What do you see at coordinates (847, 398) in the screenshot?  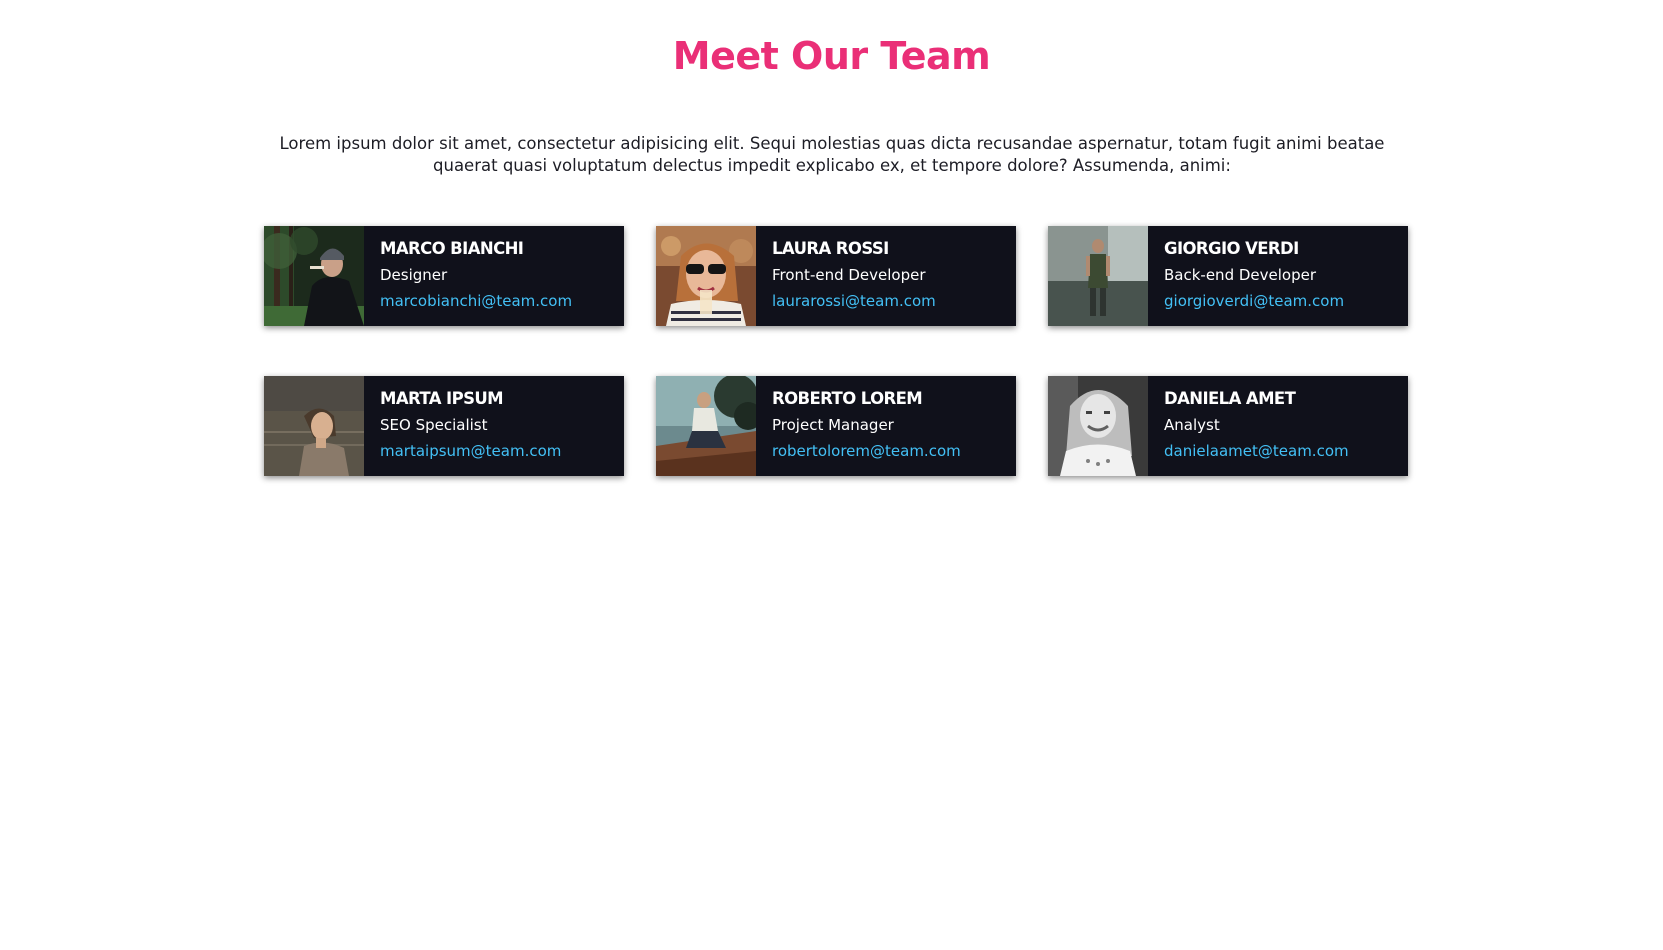 I see `member-name: ROBERTO LOREM` at bounding box center [847, 398].